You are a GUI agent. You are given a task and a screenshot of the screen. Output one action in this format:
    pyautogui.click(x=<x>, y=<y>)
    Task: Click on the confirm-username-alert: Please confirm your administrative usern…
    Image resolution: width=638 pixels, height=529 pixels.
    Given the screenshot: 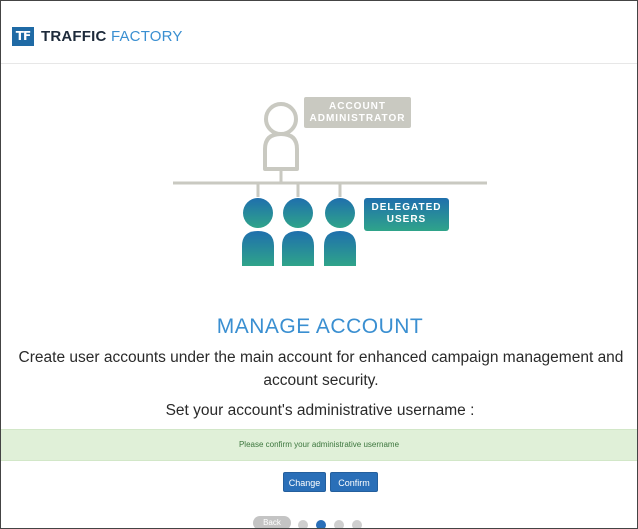 What is the action you would take?
    pyautogui.click(x=319, y=445)
    